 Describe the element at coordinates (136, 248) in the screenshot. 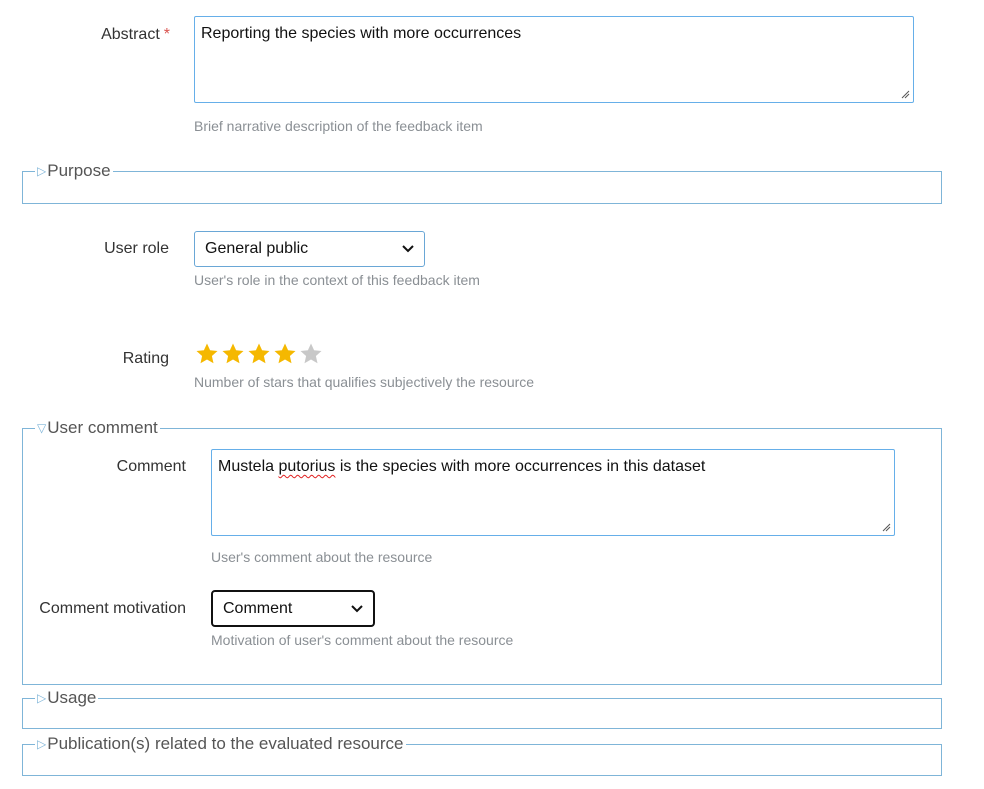

I see `user-role-label: User role` at that location.